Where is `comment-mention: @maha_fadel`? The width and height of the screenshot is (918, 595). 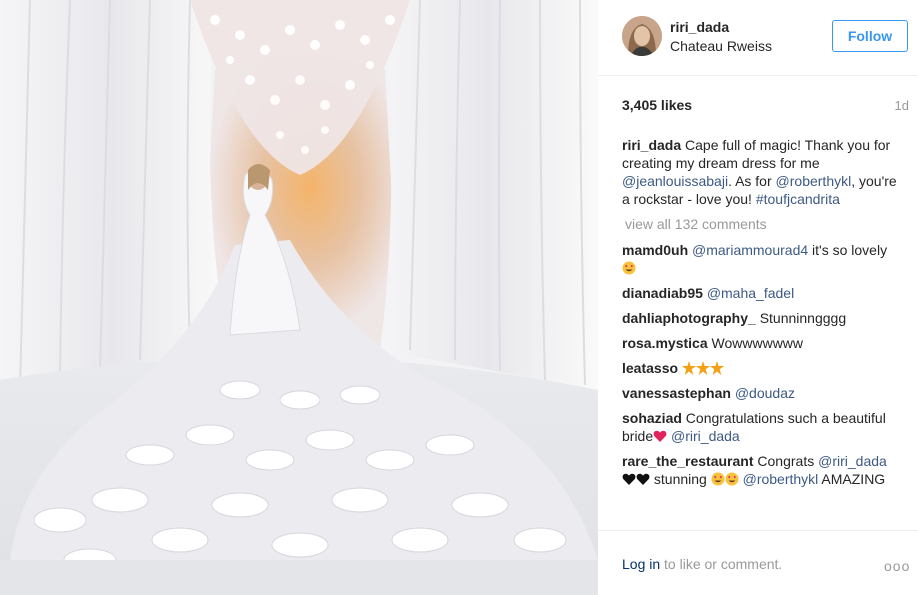
comment-mention: @maha_fadel is located at coordinates (750, 293).